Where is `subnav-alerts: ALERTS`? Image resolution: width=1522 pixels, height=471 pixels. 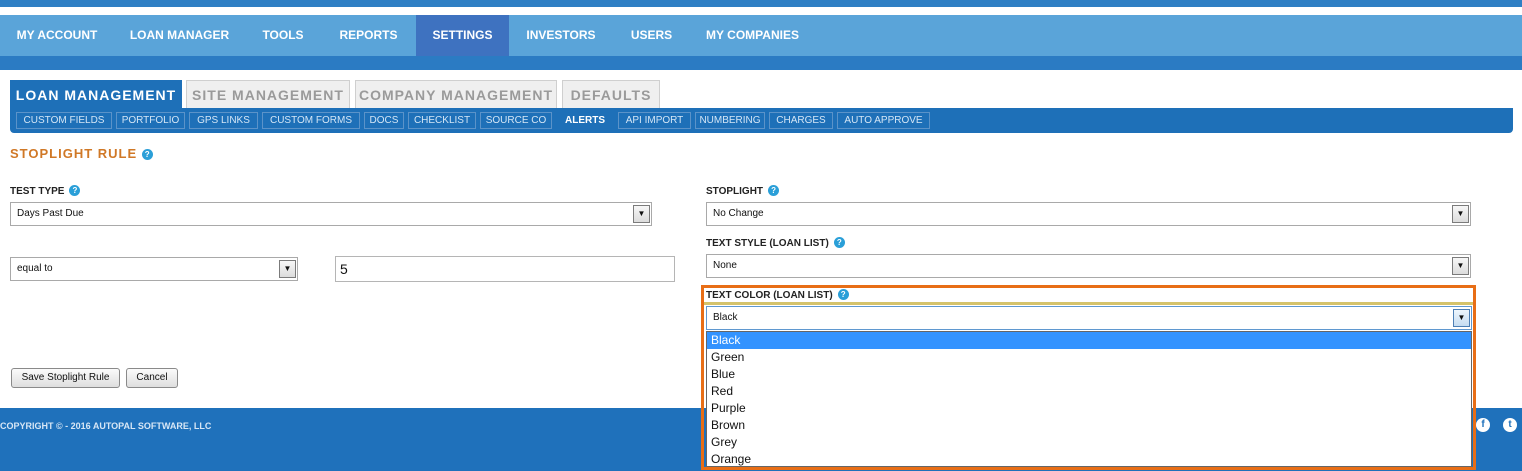
subnav-alerts: ALERTS is located at coordinates (585, 120).